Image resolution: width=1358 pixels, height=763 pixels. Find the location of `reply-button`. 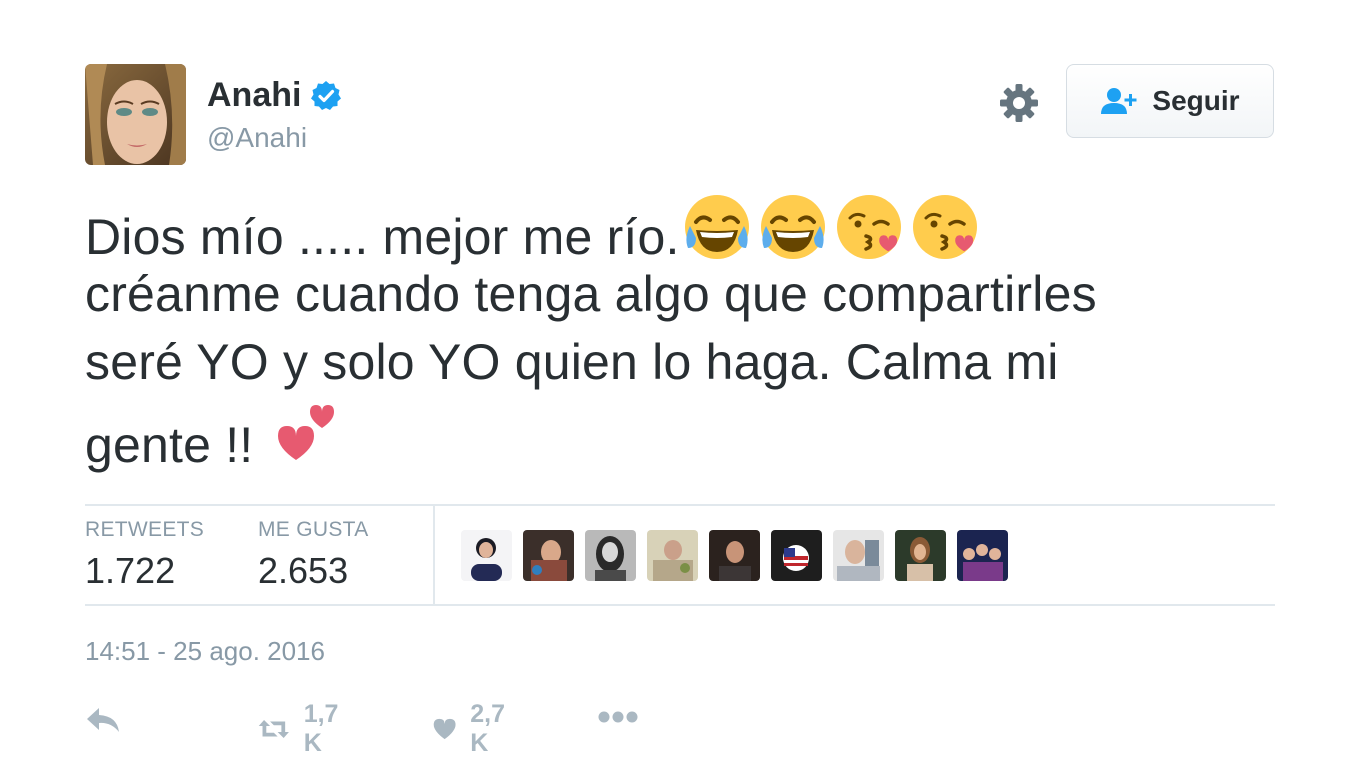

reply-button is located at coordinates (103, 720).